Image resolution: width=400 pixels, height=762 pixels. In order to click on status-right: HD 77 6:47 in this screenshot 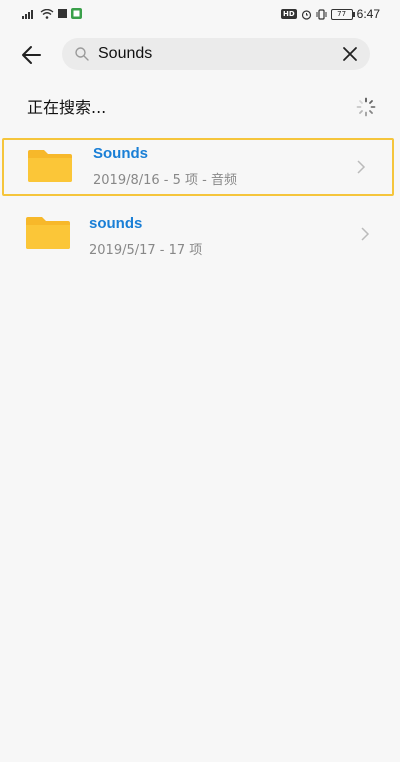, I will do `click(330, 14)`.